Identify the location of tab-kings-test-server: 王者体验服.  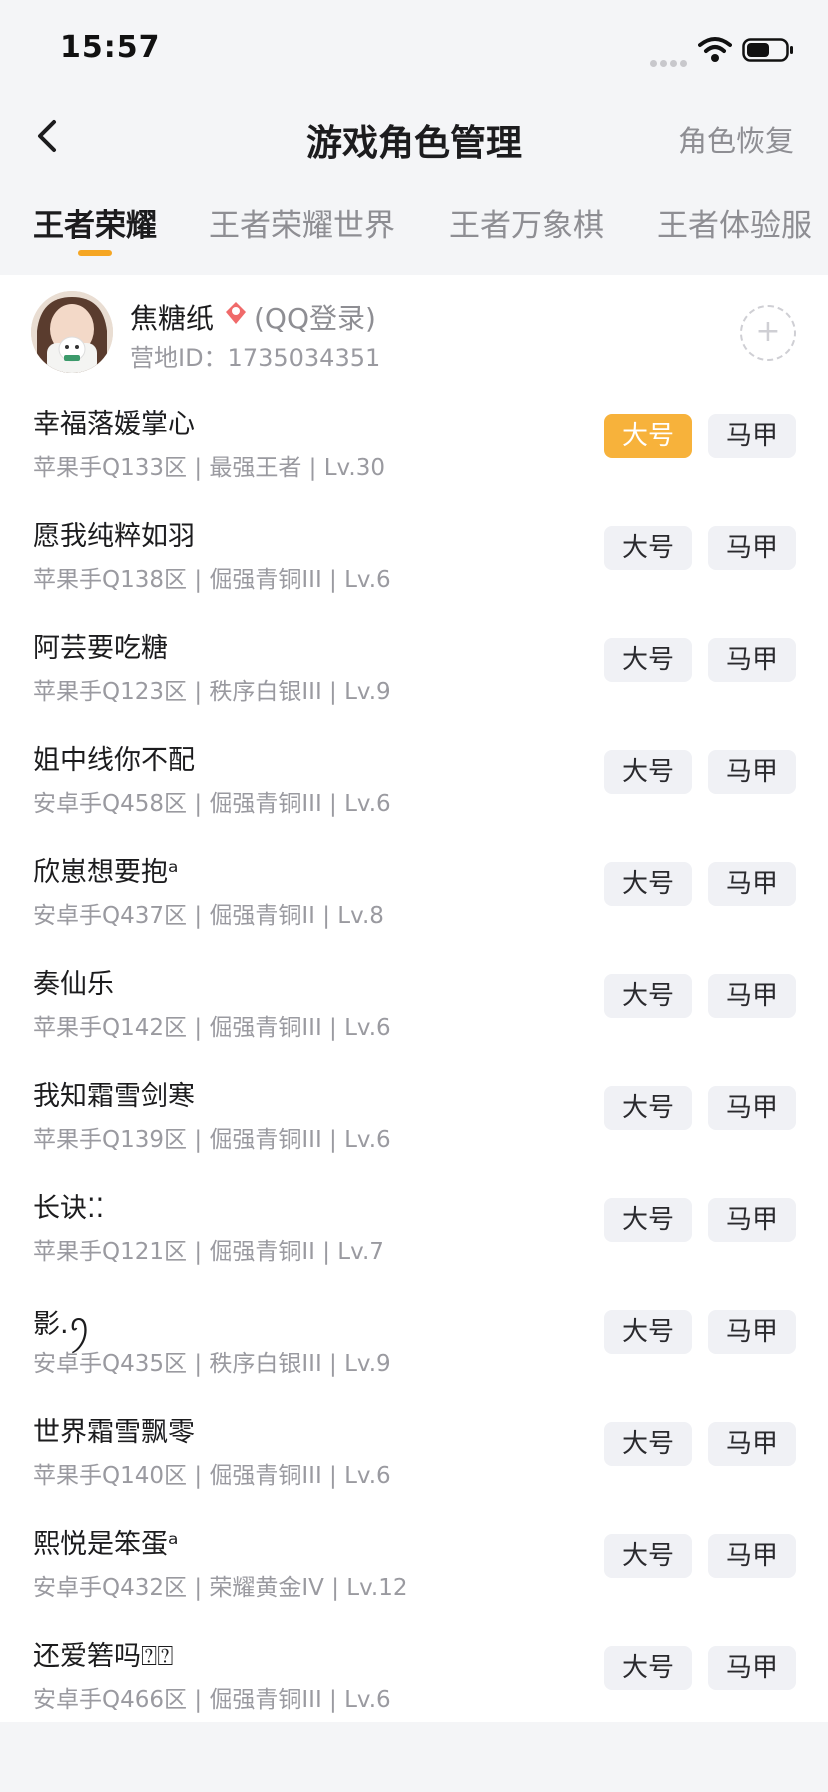
(734, 222).